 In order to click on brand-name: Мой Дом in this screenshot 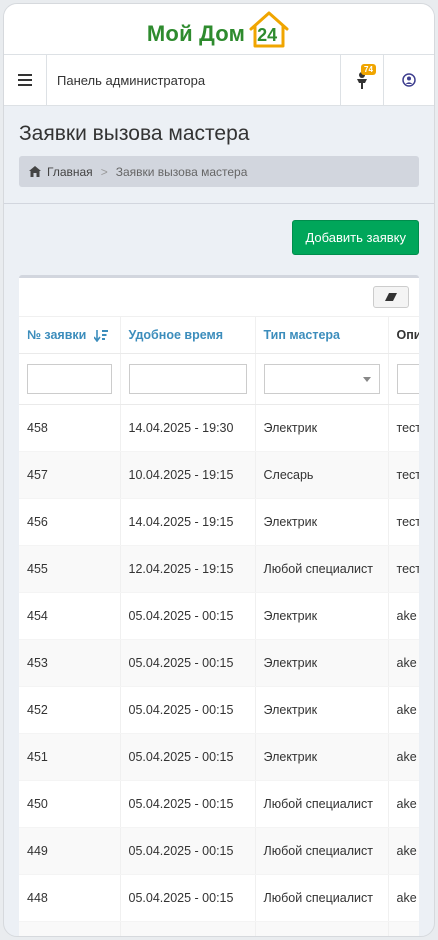, I will do `click(196, 33)`.